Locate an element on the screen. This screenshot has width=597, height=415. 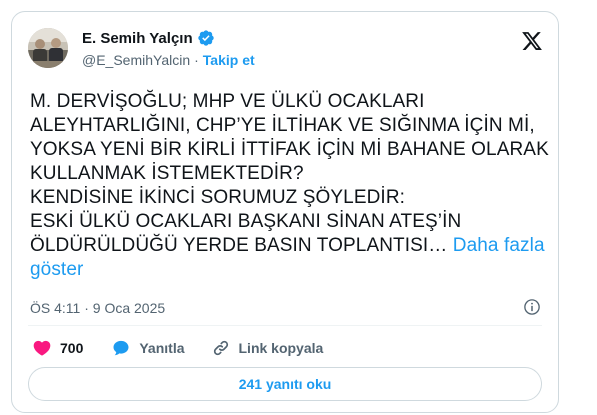
copy-link-button: Link kopyala is located at coordinates (267, 348).